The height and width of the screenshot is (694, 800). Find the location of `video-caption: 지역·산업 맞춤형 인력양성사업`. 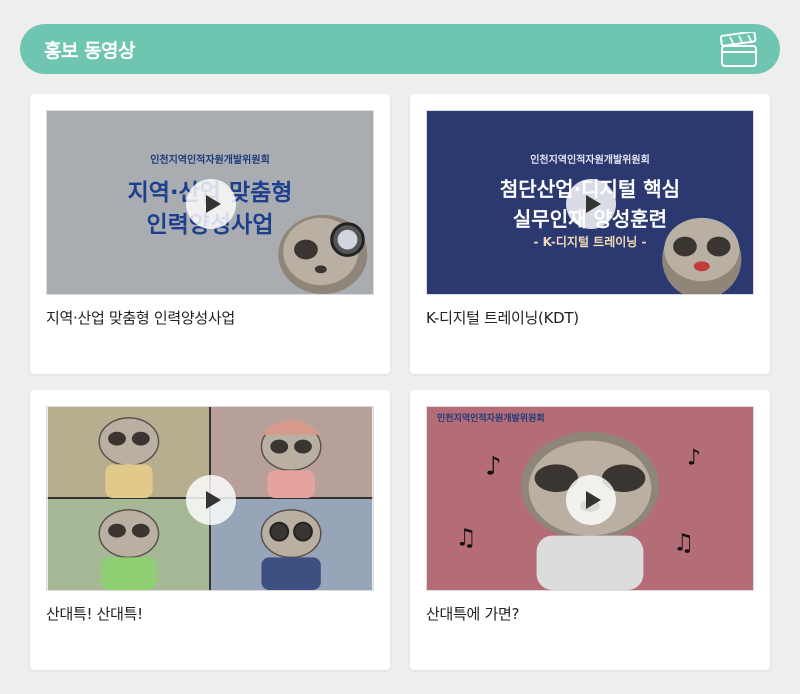

video-caption: 지역·산업 맞춤형 인력양성사업 is located at coordinates (140, 317).